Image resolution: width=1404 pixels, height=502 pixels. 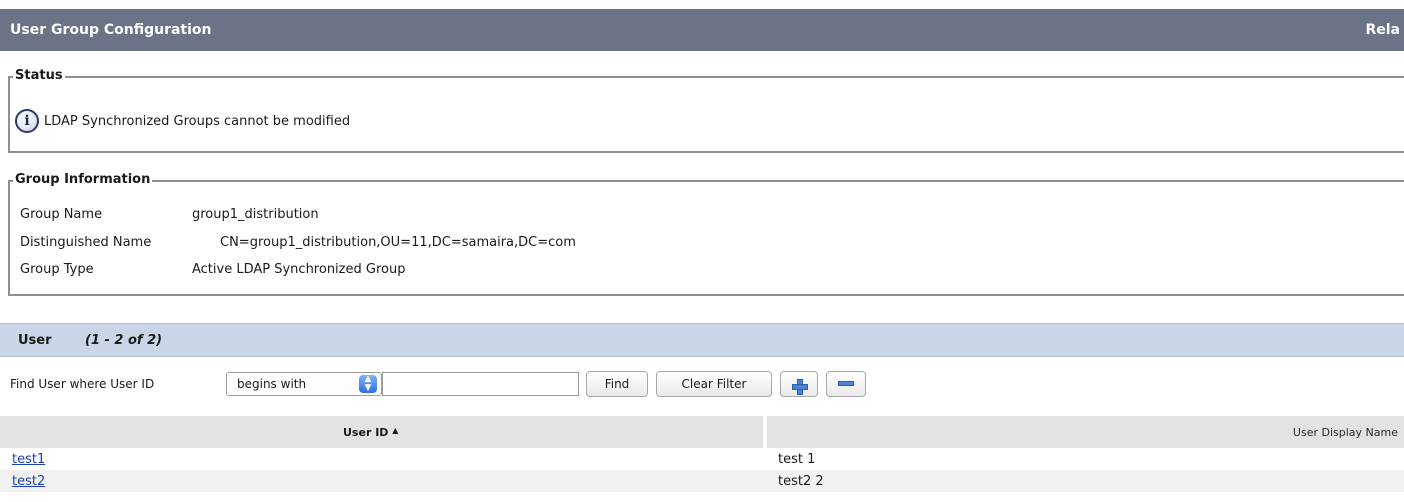 I want to click on display-name-header-label: User Display Name, so click(x=1345, y=432).